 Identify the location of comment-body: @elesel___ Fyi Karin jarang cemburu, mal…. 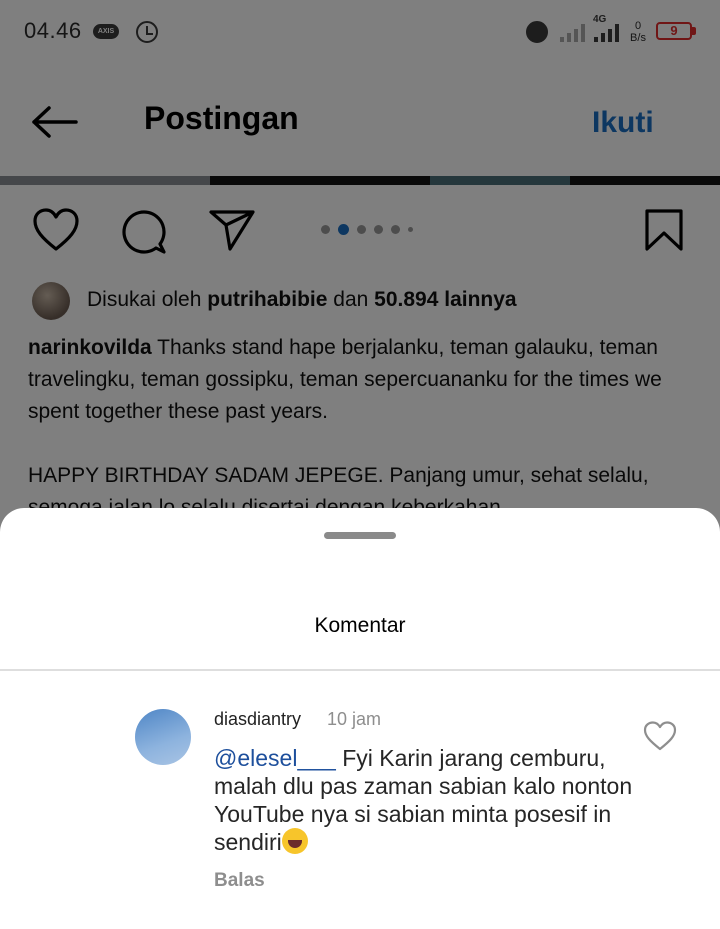
(424, 800).